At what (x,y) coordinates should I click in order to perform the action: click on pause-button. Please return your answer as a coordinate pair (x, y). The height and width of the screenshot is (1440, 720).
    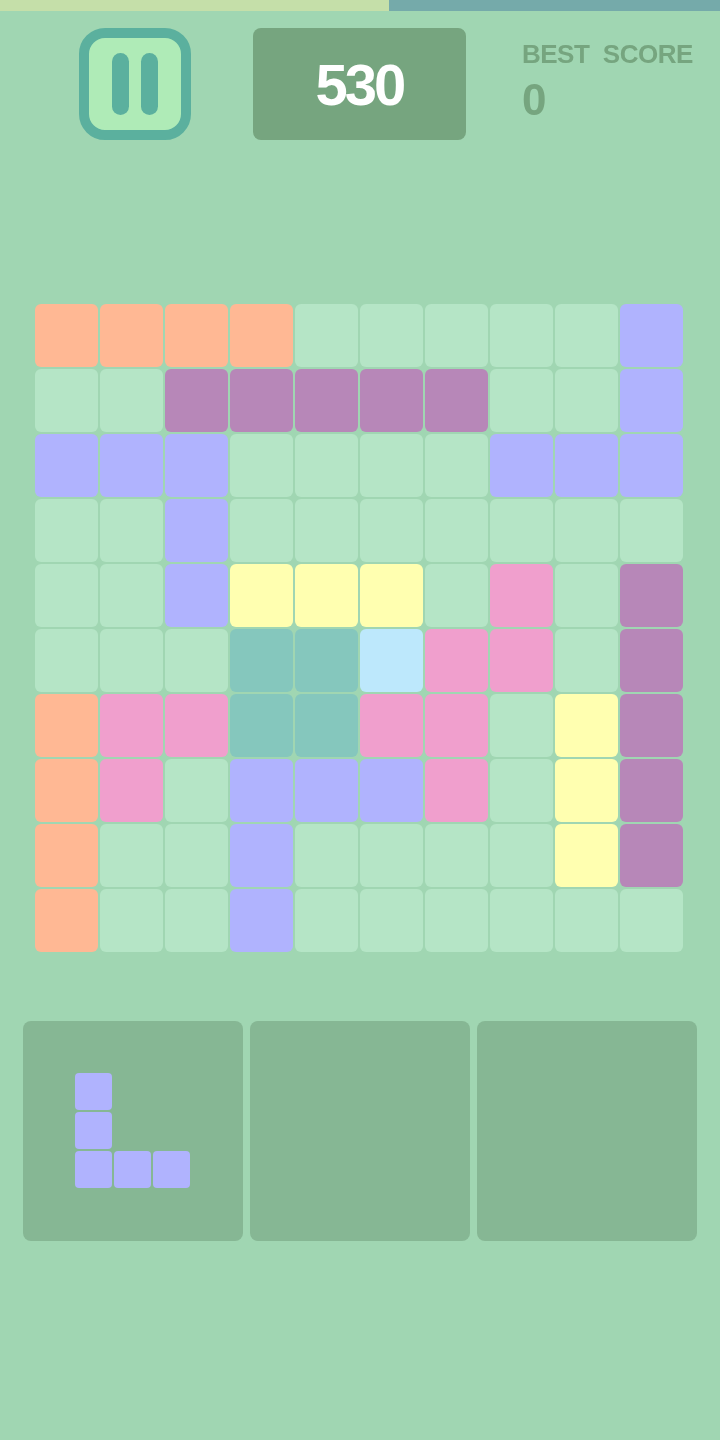
    Looking at the image, I should click on (135, 84).